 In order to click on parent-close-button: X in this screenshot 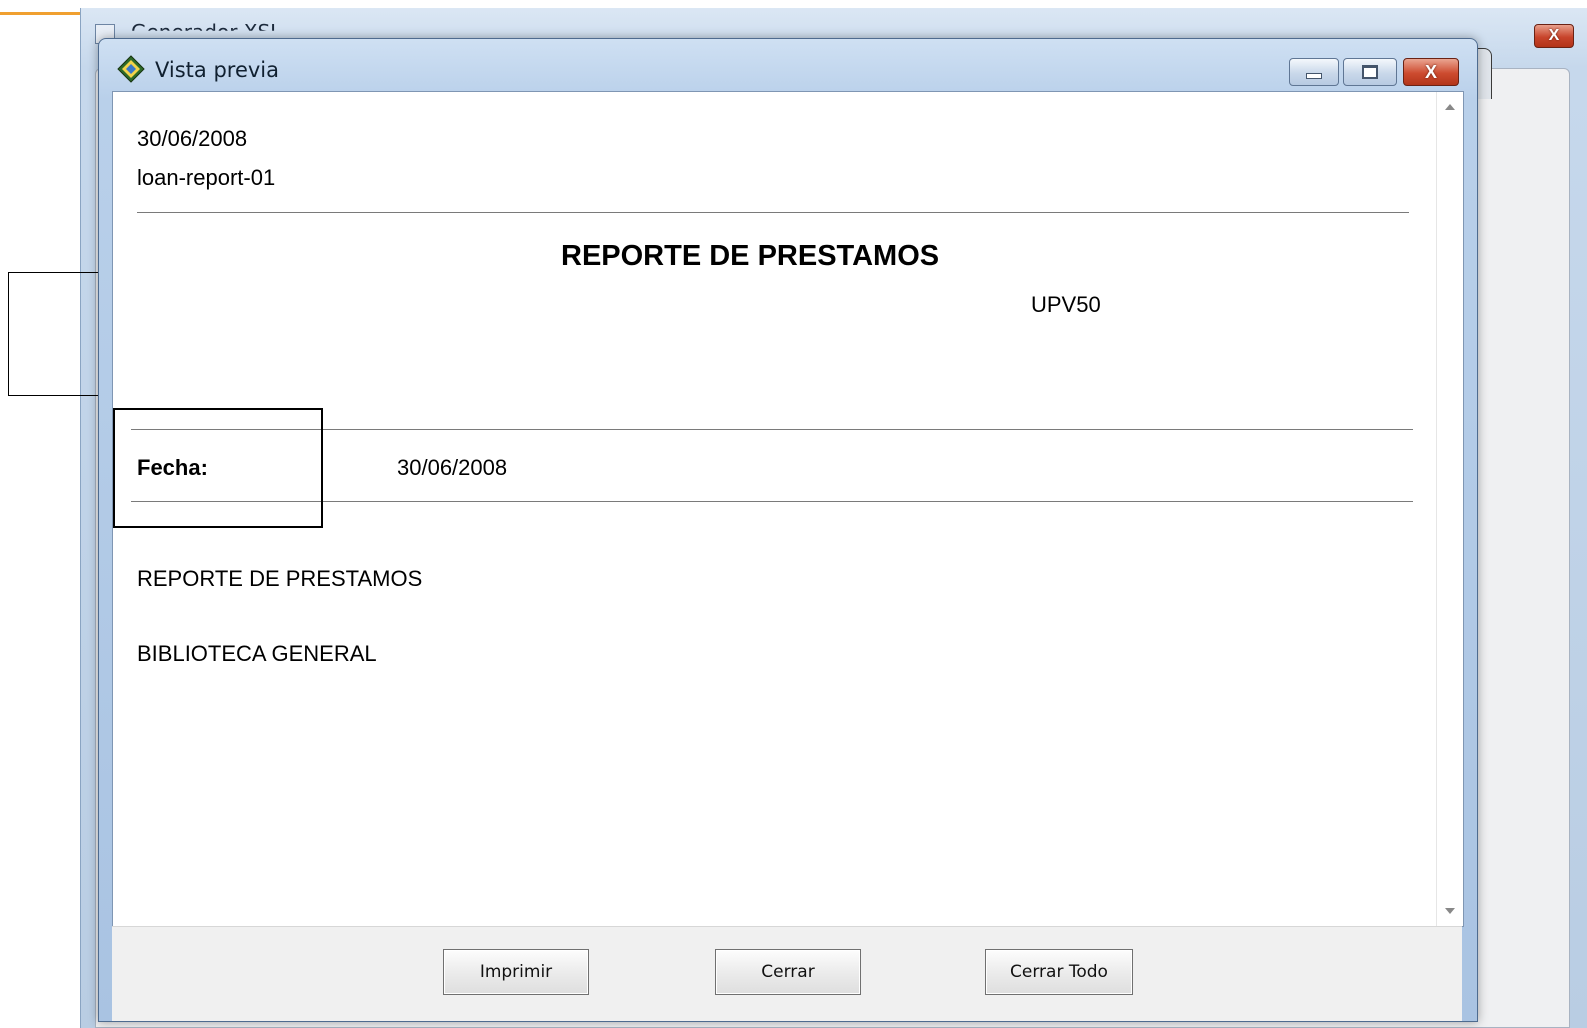, I will do `click(1554, 36)`.